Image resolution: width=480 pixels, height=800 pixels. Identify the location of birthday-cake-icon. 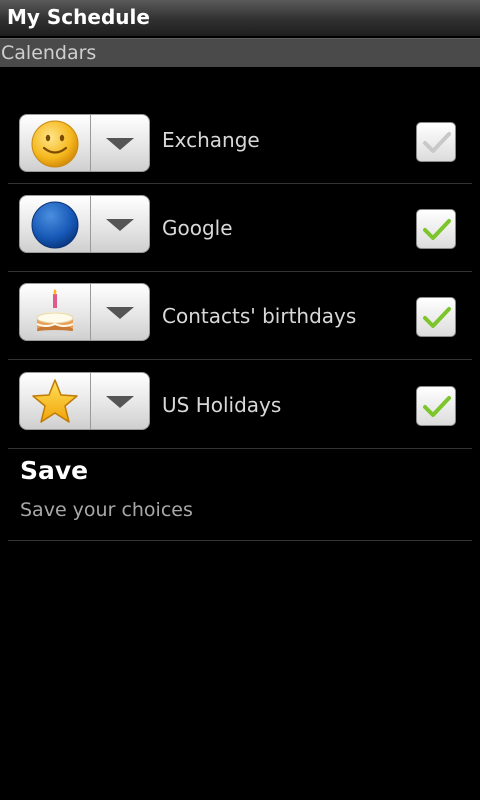
(55, 312).